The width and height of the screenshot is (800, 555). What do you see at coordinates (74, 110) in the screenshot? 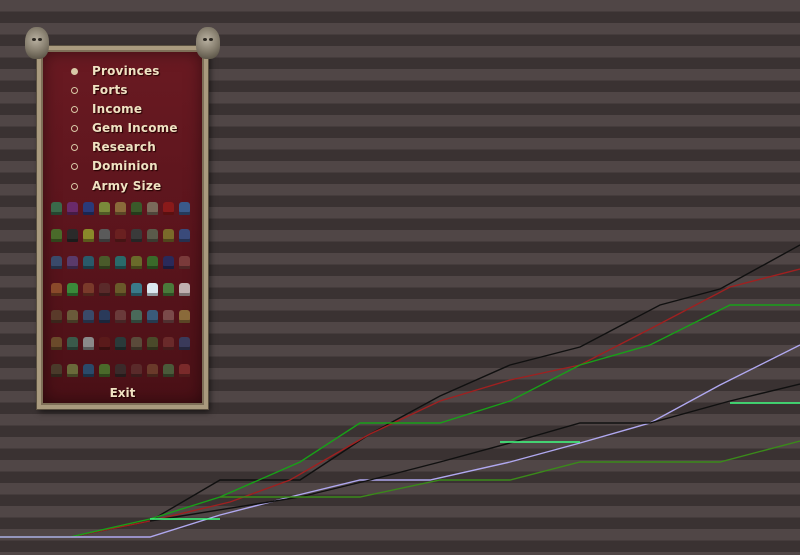
I see `radio-button-income` at bounding box center [74, 110].